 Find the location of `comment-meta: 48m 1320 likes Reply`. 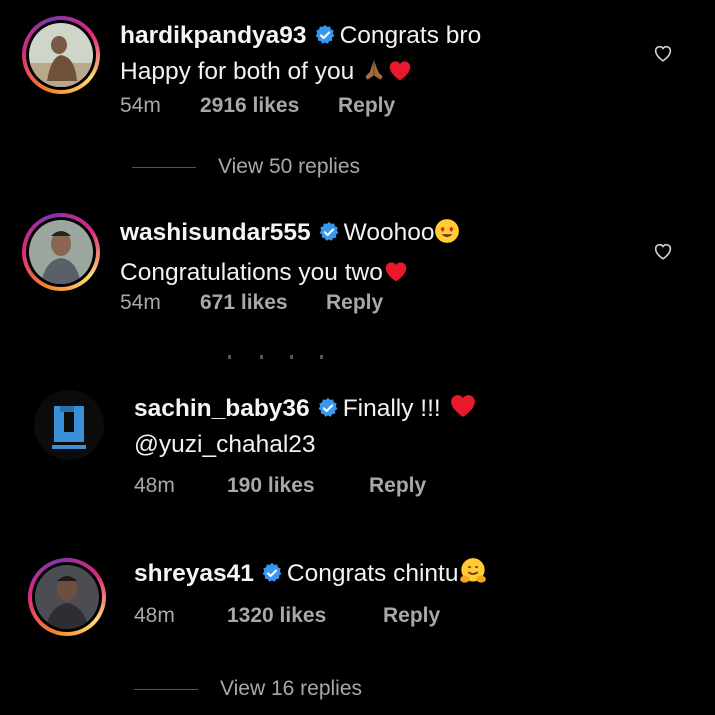

comment-meta: 48m 1320 likes Reply is located at coordinates (287, 616).